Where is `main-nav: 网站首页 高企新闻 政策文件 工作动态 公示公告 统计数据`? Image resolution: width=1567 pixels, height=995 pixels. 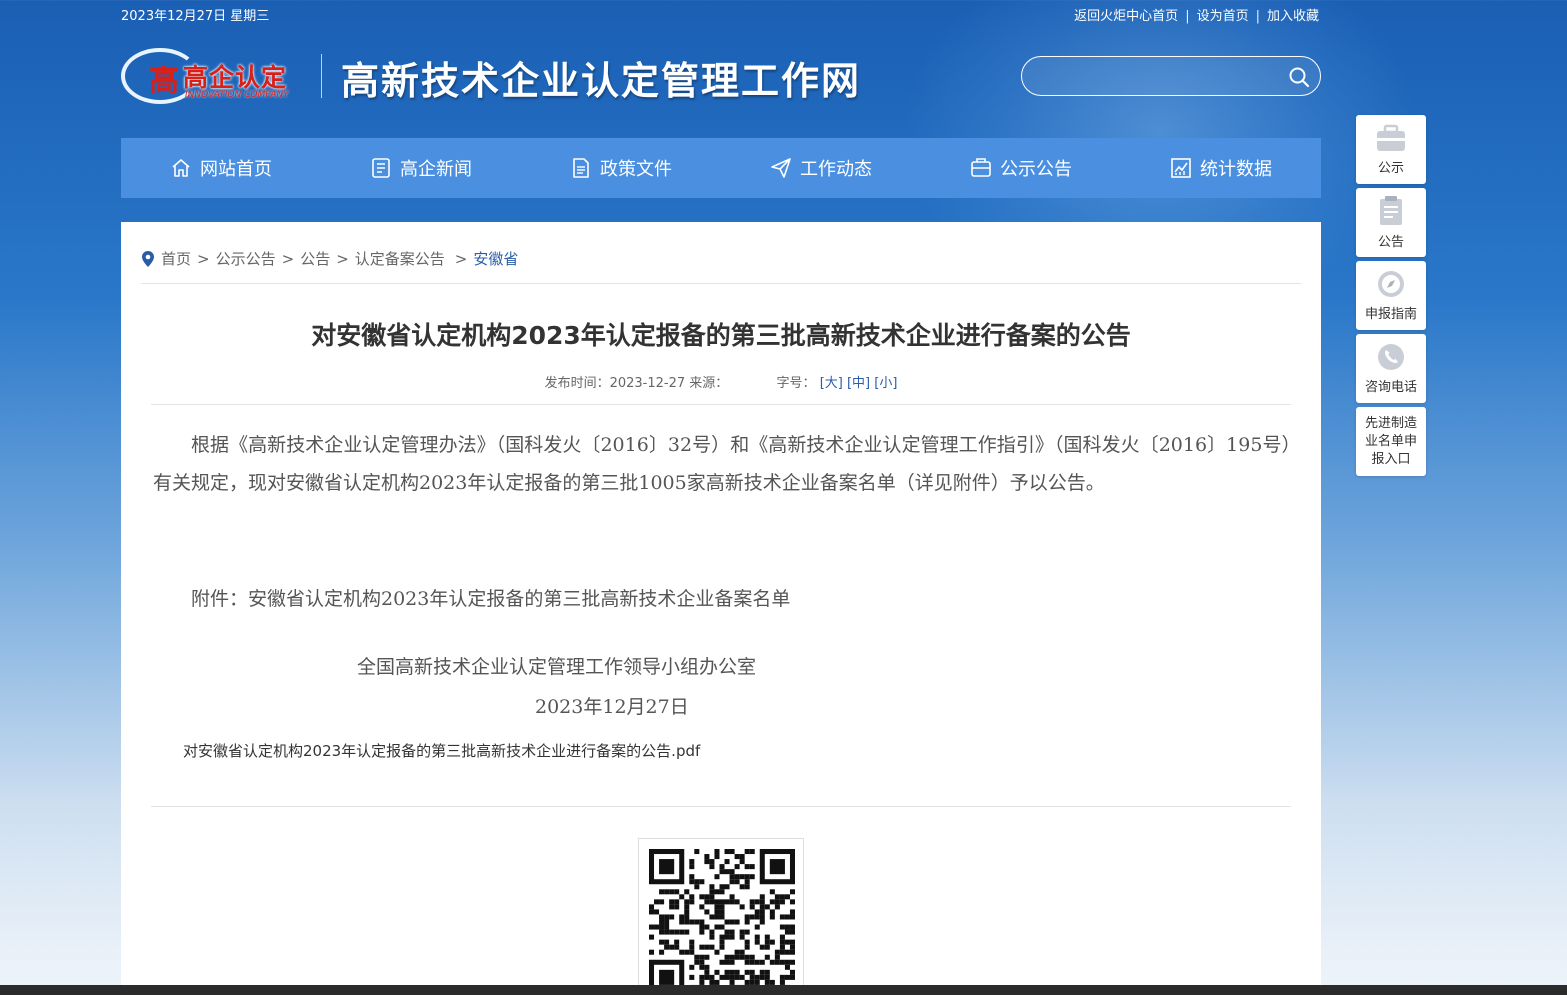
main-nav: 网站首页 高企新闻 政策文件 工作动态 公示公告 统计数据 is located at coordinates (721, 168).